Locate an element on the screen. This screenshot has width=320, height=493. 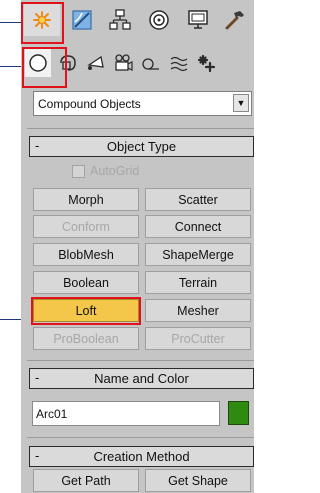
lights-icon is located at coordinates (95, 62).